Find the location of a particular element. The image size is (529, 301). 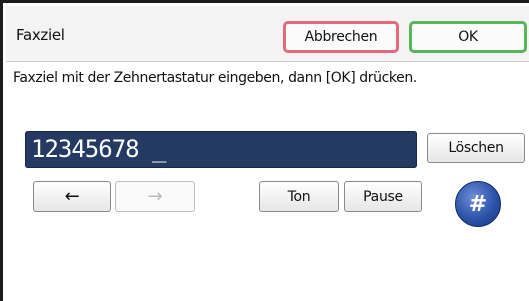

arrow-left-icon: ← is located at coordinates (72, 196).